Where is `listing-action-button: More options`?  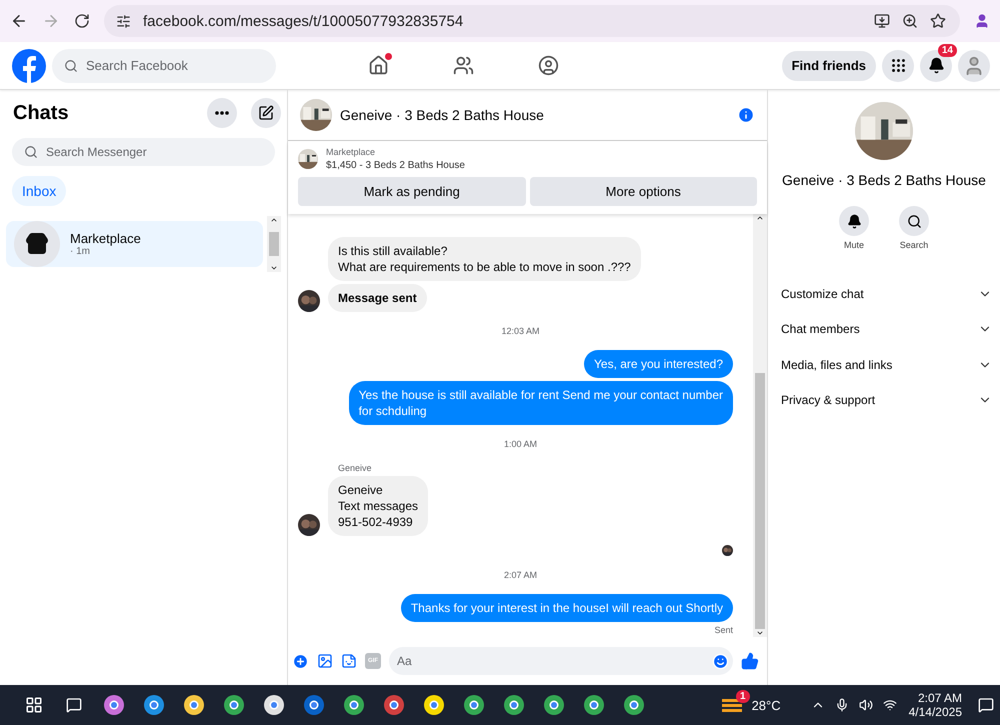
listing-action-button: More options is located at coordinates (643, 191).